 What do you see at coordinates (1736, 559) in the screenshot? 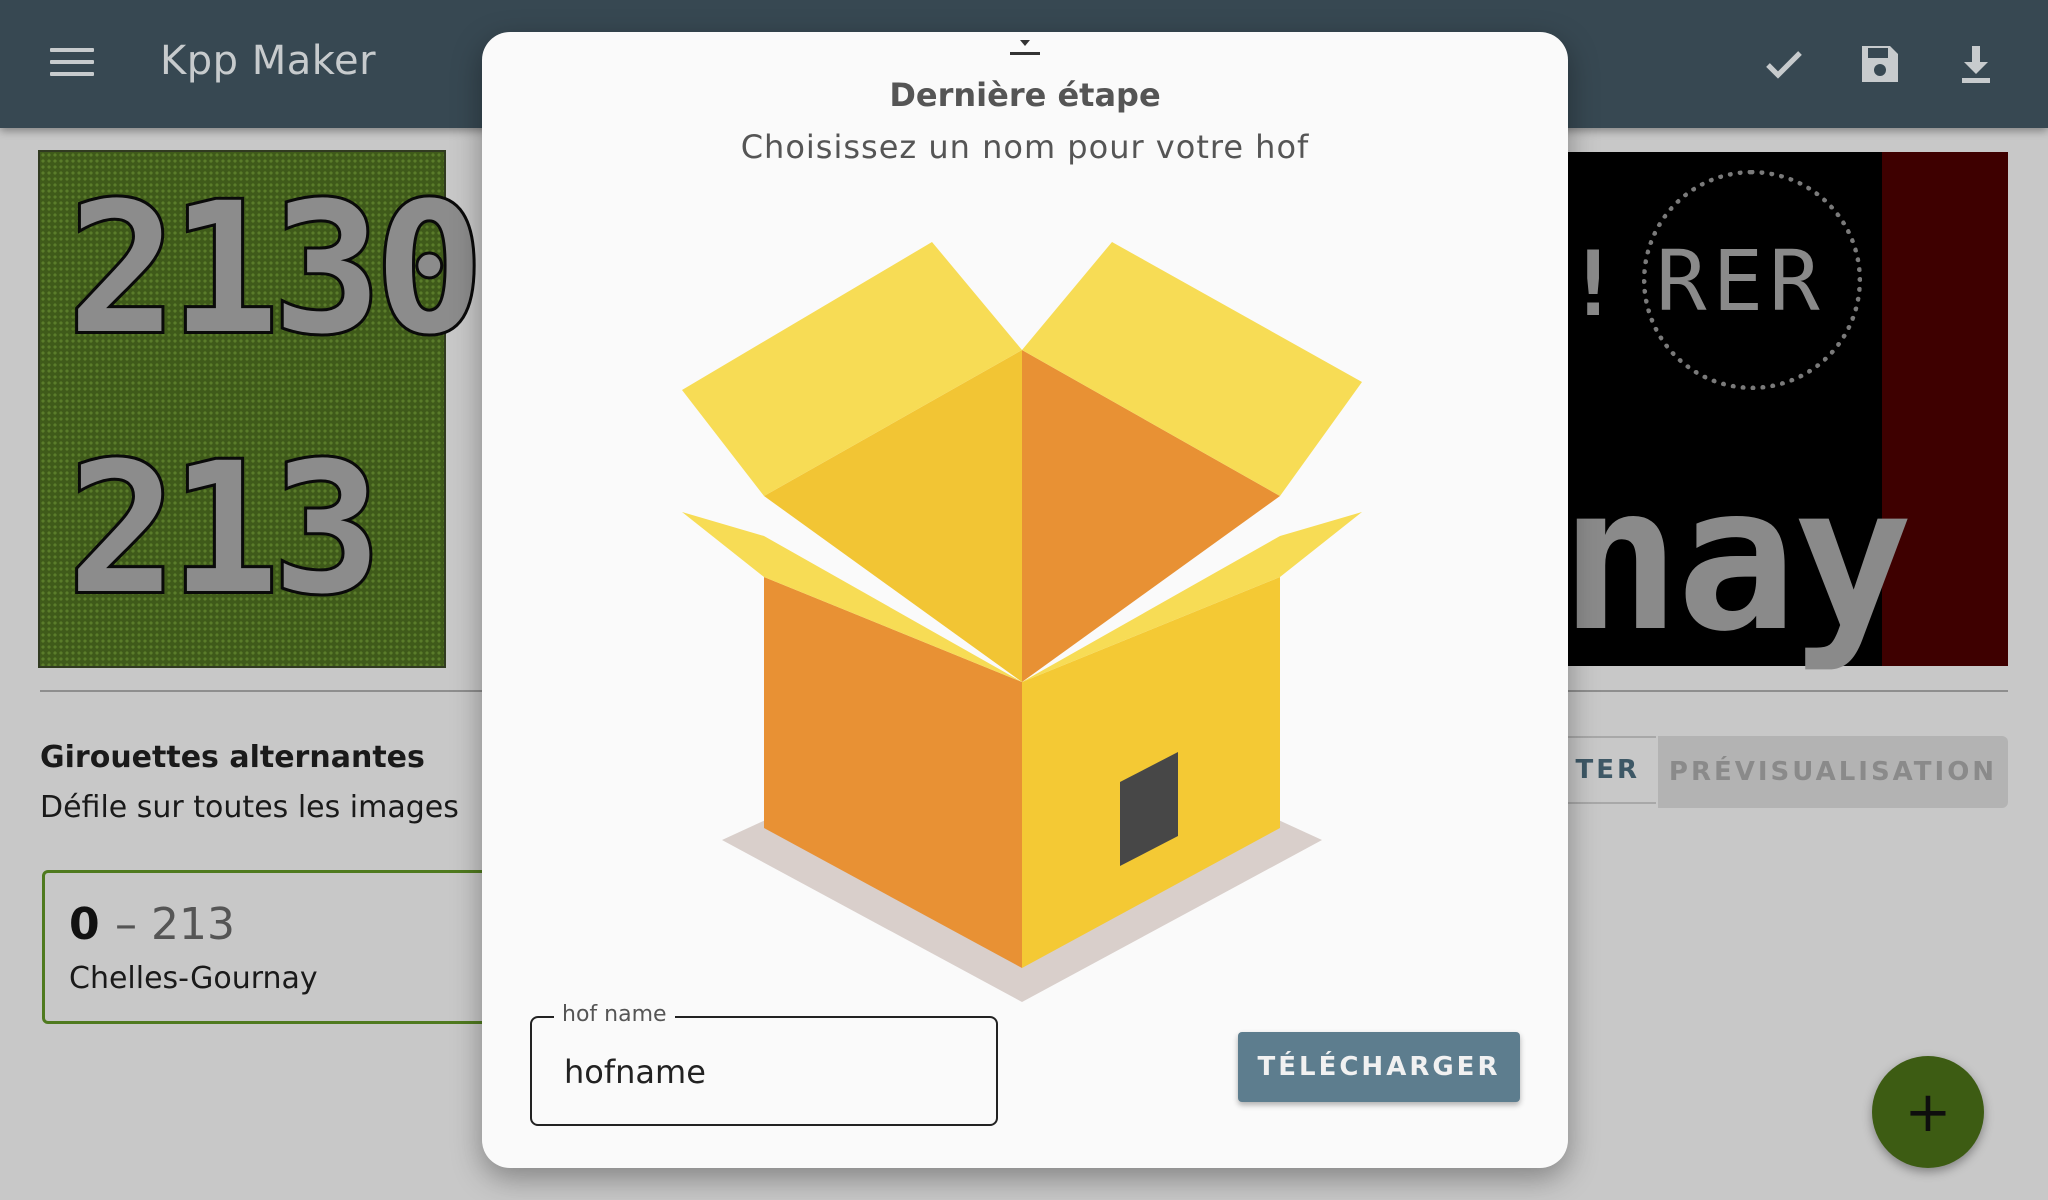
I see `led-destination-fragment: nay` at bounding box center [1736, 559].